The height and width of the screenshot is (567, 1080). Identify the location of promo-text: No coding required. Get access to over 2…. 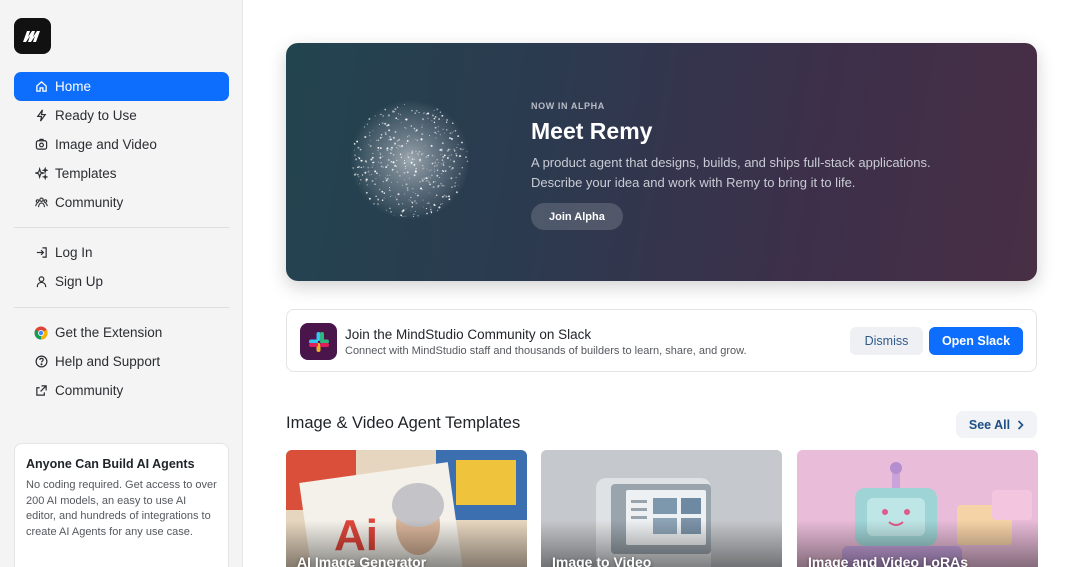
(121, 508).